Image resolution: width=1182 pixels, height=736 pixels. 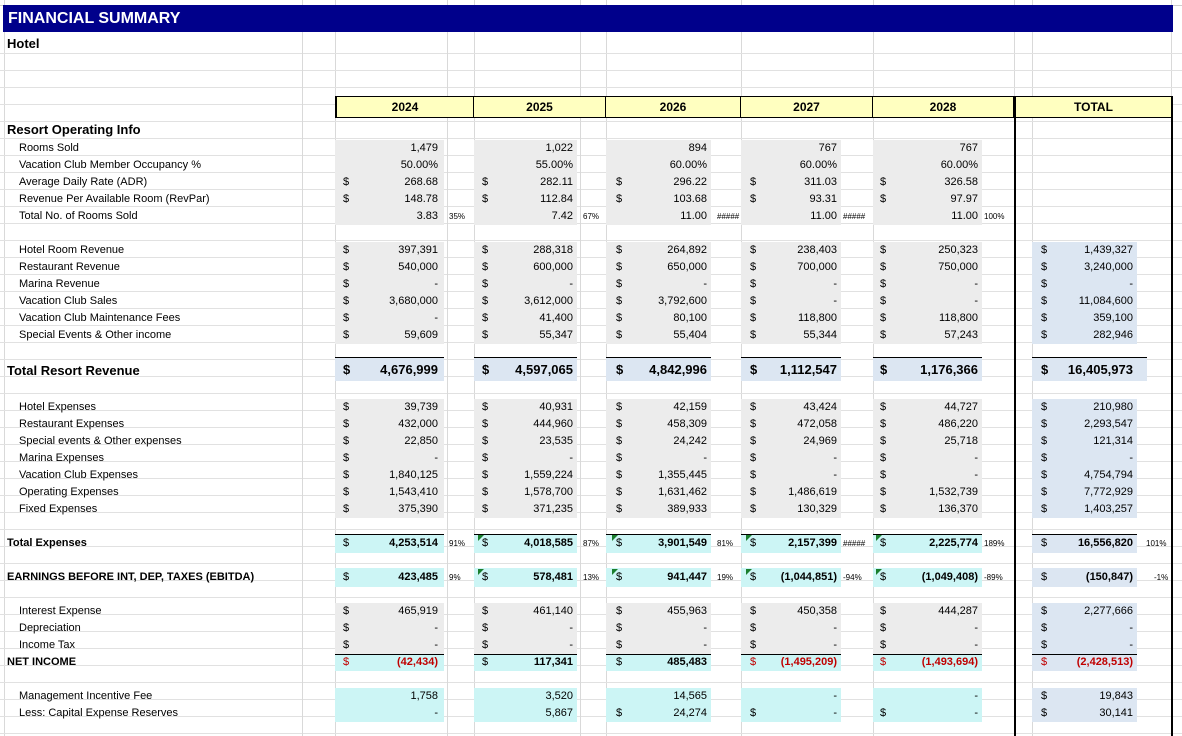 What do you see at coordinates (690, 182) in the screenshot?
I see `operating-value: 296.22` at bounding box center [690, 182].